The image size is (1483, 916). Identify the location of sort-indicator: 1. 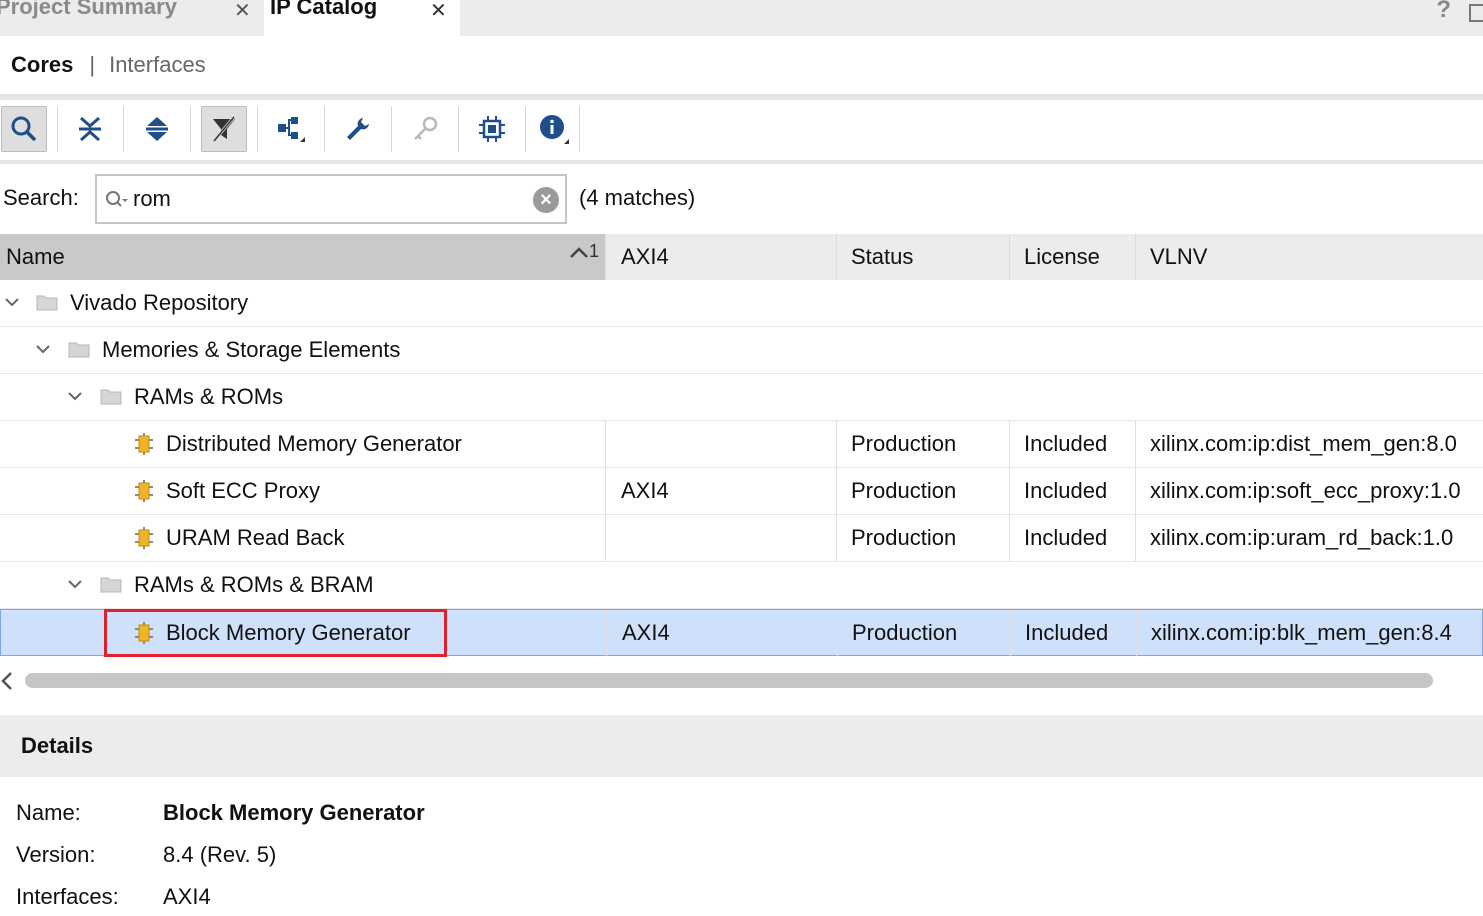
(584, 251).